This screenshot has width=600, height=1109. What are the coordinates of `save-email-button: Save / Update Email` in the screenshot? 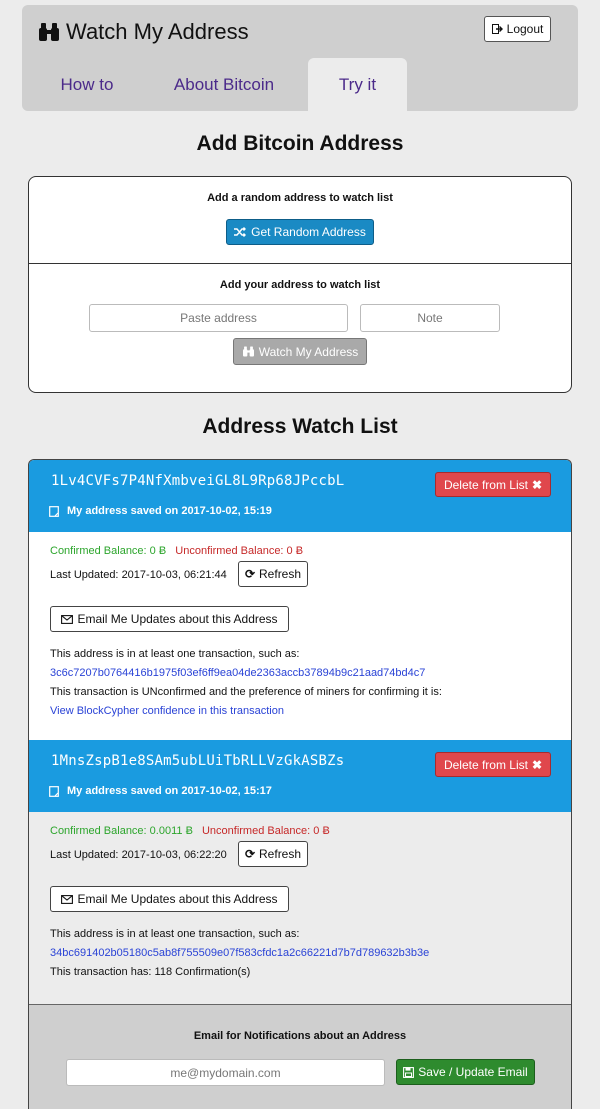 It's located at (465, 1072).